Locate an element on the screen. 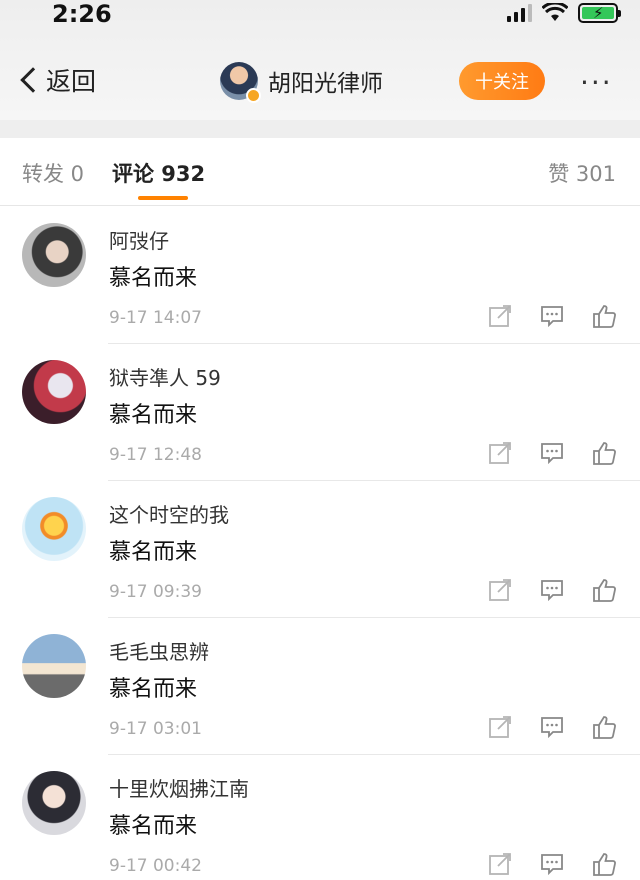  comment-time: 9-17 12:48 is located at coordinates (155, 455).